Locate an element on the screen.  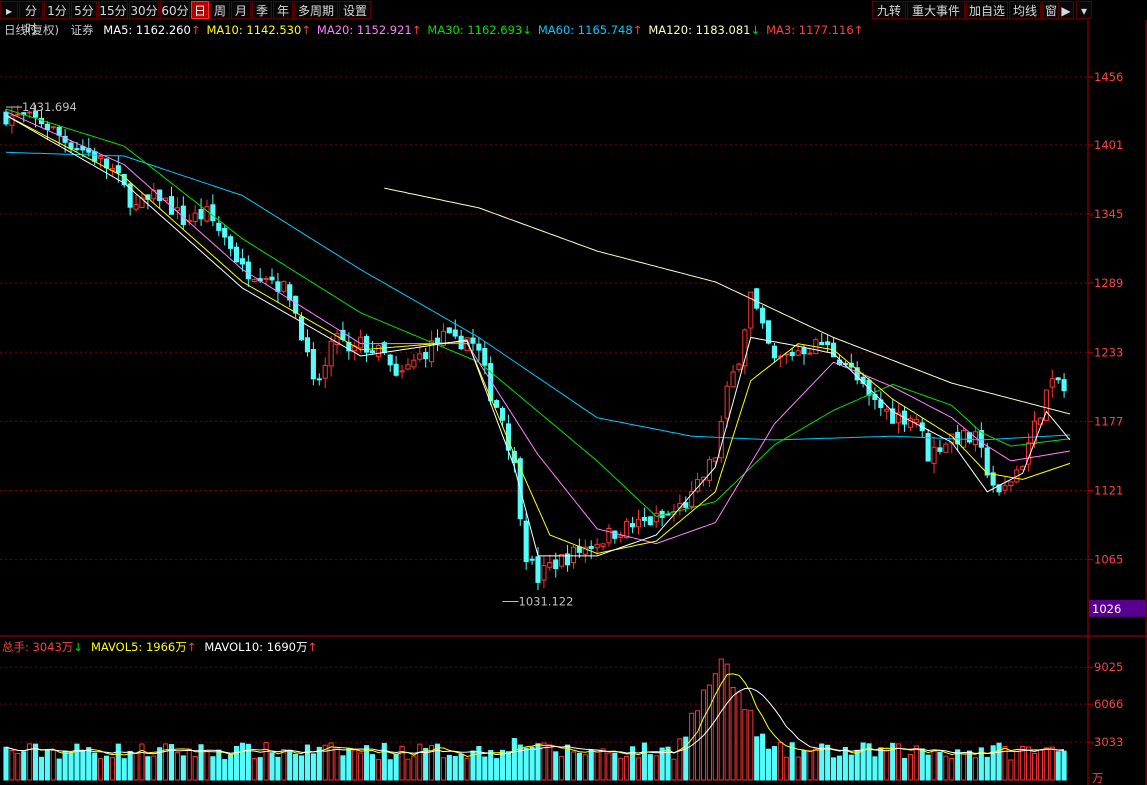
price-tick-label-6: 1121 is located at coordinates (1108, 491).